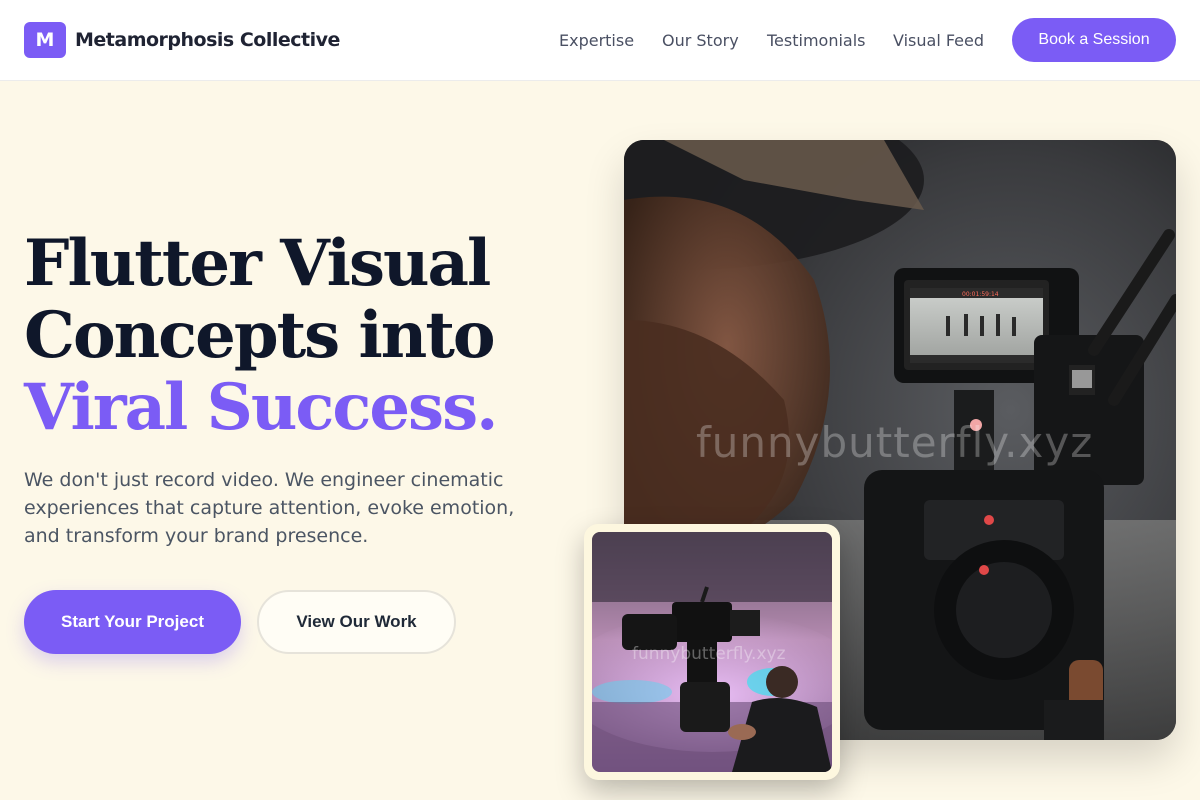  I want to click on brand-name: Metamorphosis Collective, so click(207, 40).